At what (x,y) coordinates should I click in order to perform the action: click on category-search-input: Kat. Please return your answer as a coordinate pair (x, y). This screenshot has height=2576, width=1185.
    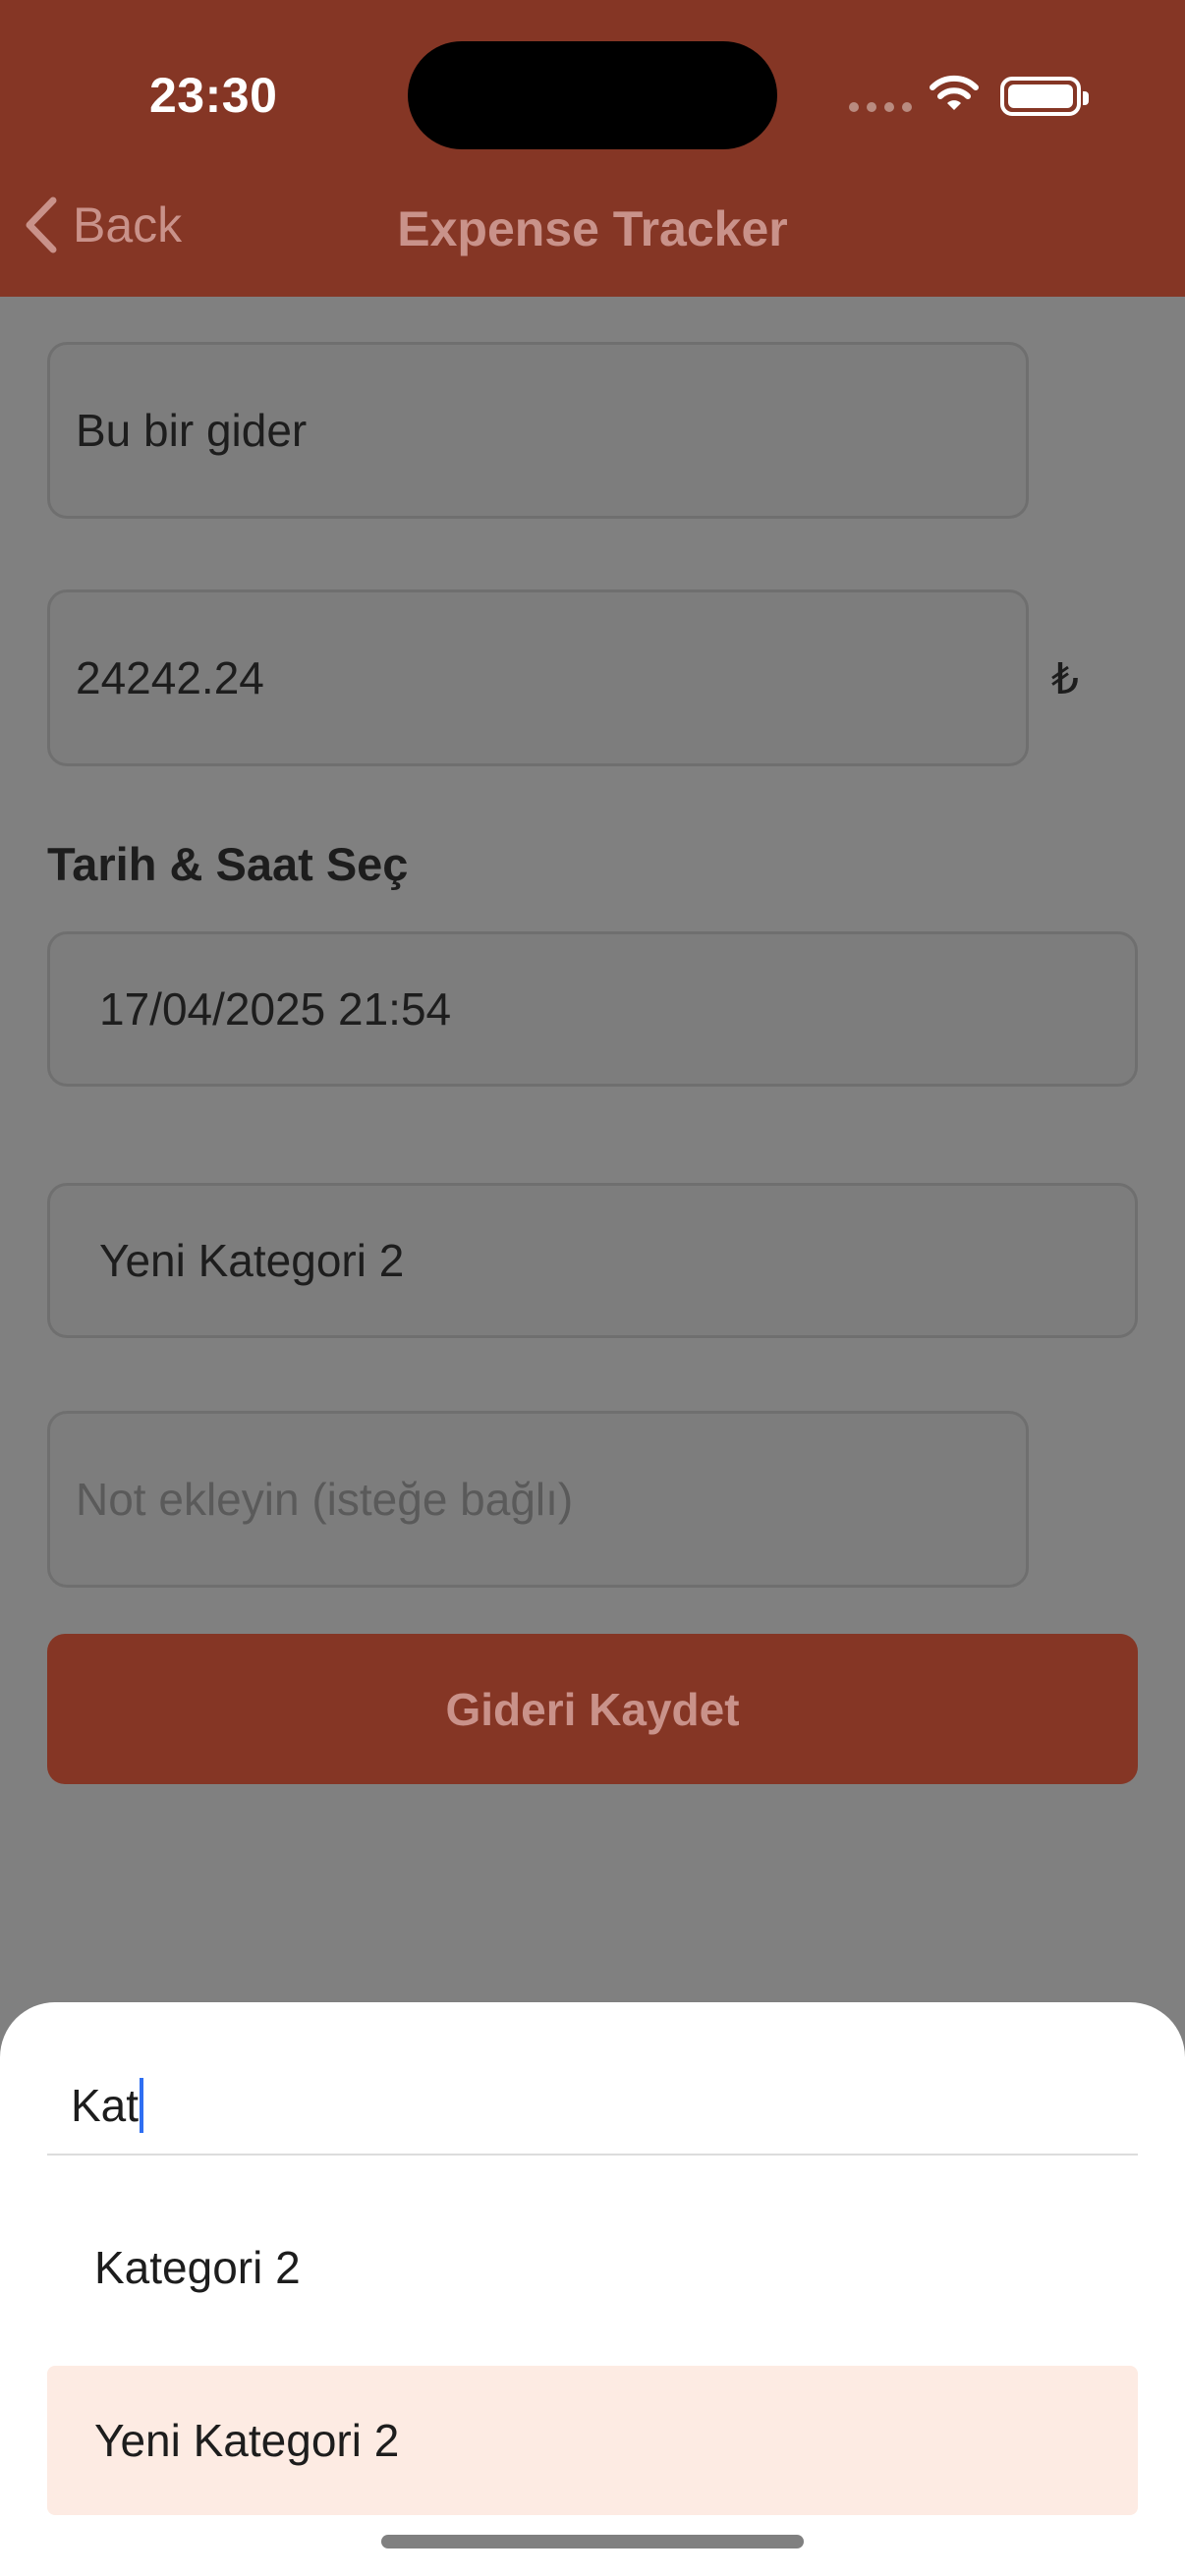
    Looking at the image, I should click on (592, 2106).